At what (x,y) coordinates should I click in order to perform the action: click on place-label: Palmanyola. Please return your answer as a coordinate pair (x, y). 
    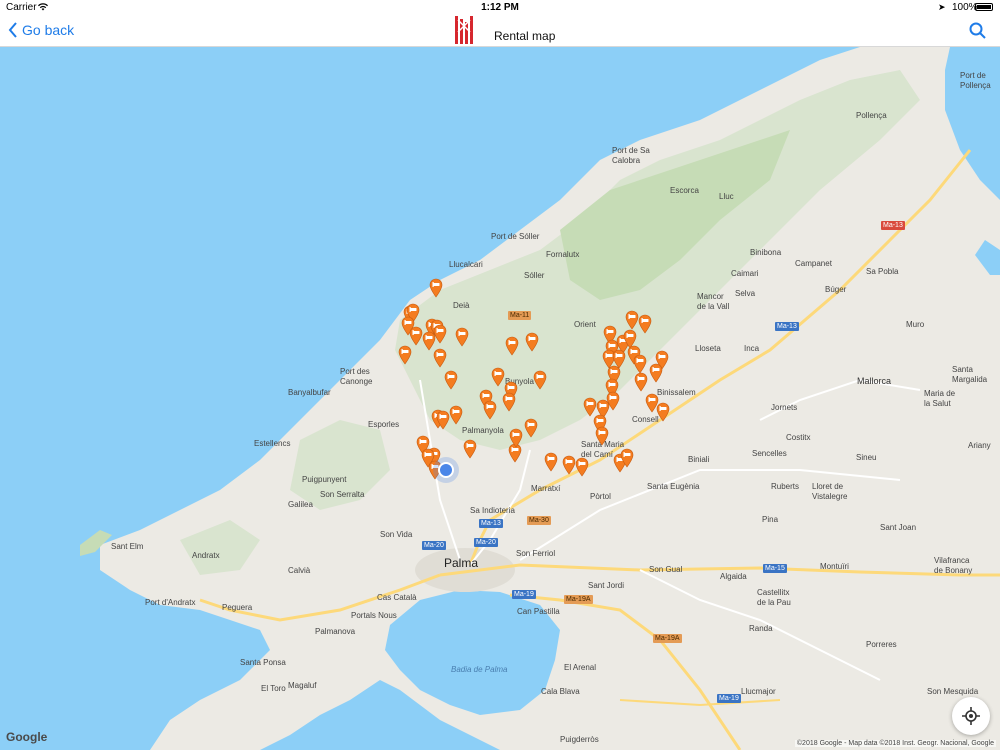
    Looking at the image, I should click on (483, 430).